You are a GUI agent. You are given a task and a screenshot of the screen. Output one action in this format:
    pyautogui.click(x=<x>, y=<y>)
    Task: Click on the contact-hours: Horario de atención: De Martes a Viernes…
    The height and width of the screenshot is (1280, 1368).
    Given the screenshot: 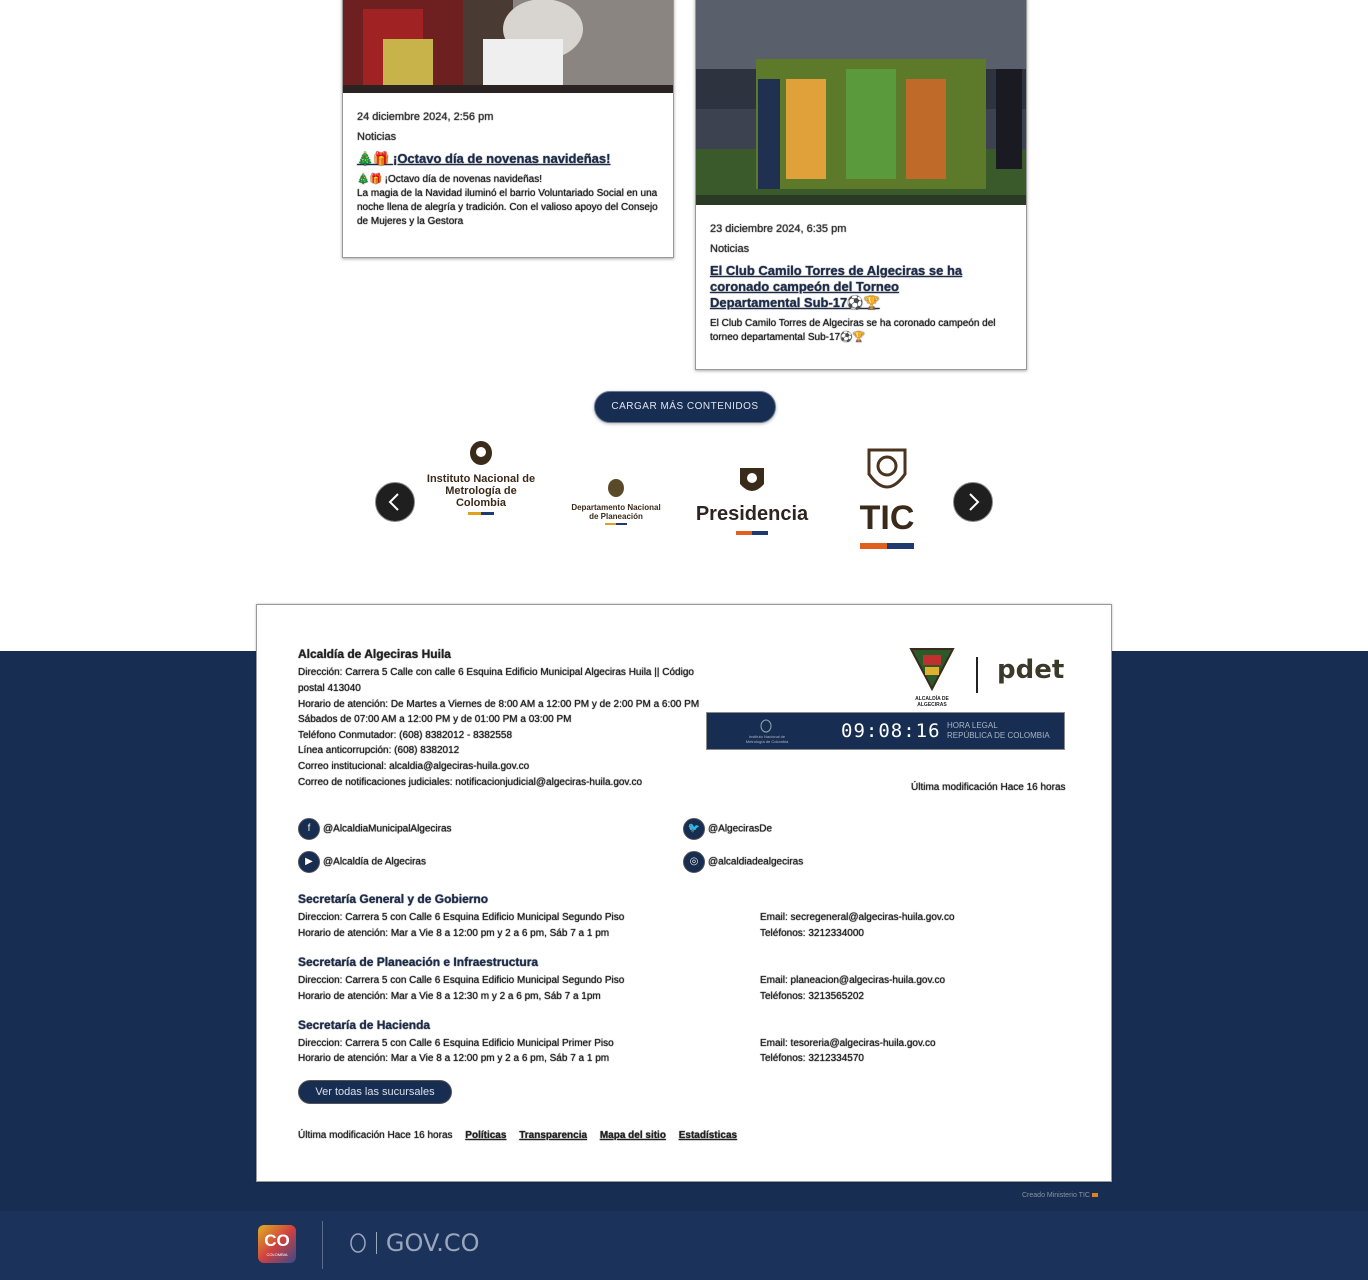 What is the action you would take?
    pyautogui.click(x=499, y=704)
    